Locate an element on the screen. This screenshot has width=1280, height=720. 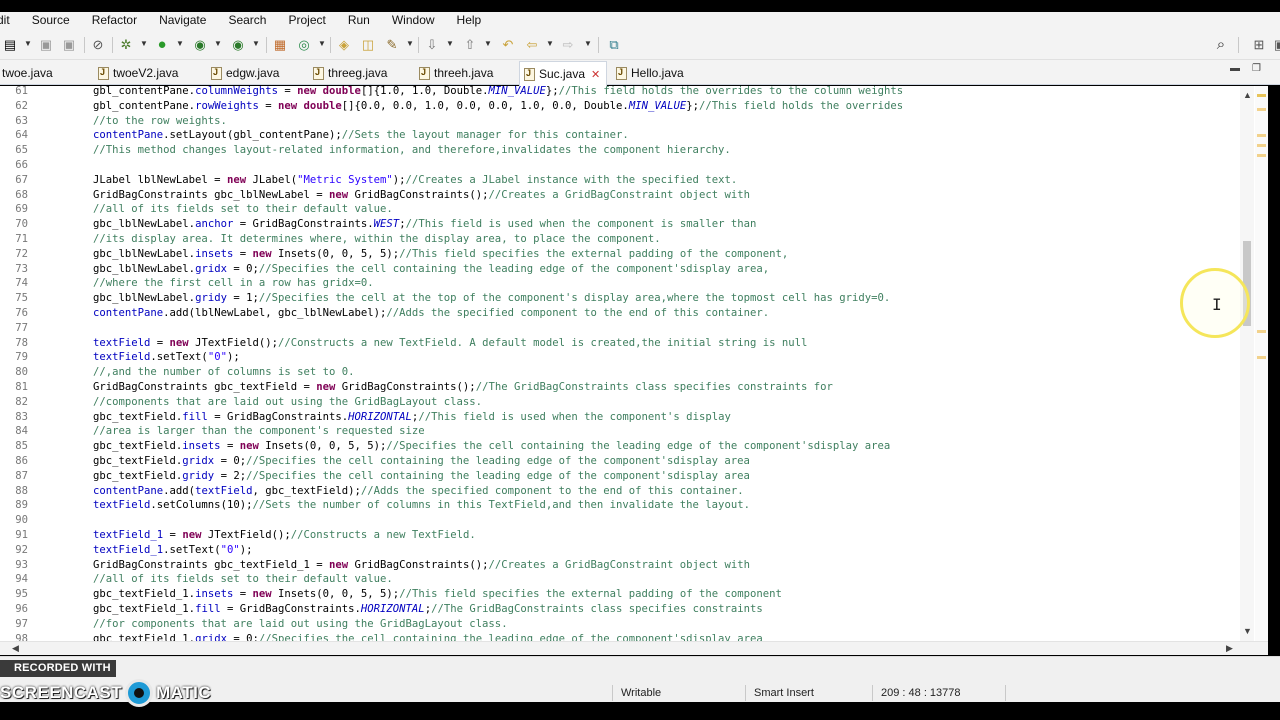
next-annotation-icon: ⇩ is located at coordinates (432, 45).